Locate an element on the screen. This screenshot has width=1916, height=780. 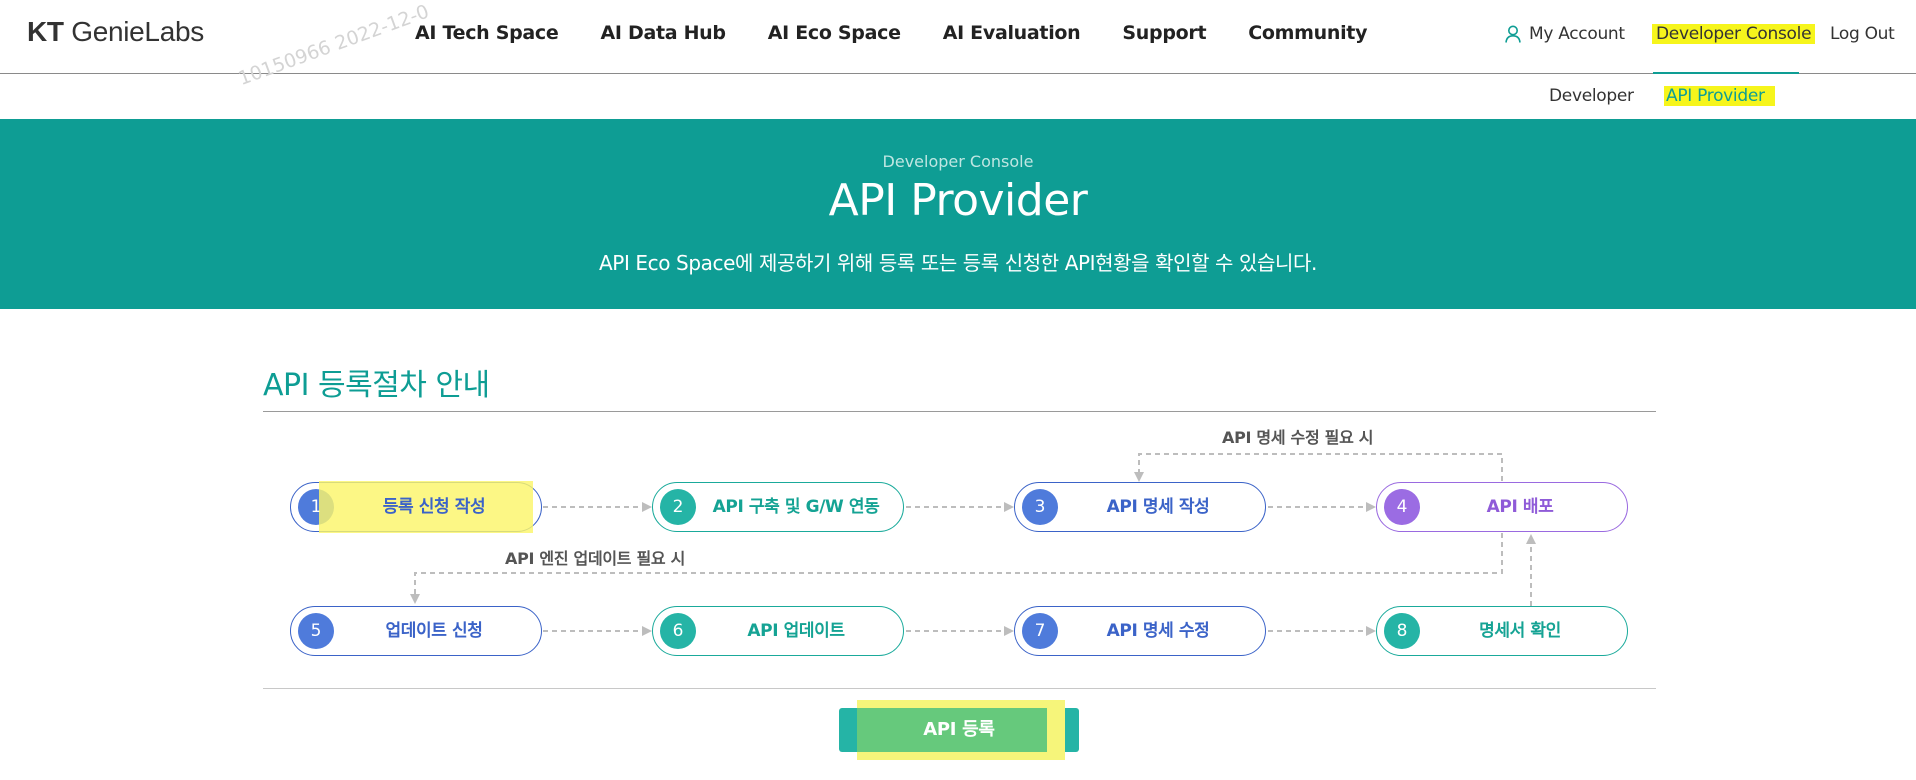
step-7: 7 API 명세 수정 is located at coordinates (1140, 631).